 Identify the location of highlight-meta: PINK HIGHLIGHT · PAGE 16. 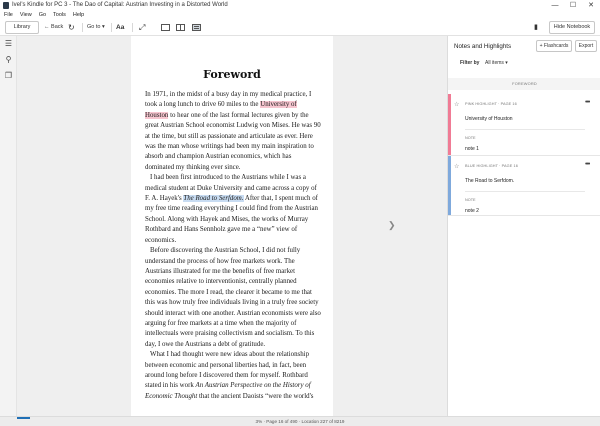
(491, 104).